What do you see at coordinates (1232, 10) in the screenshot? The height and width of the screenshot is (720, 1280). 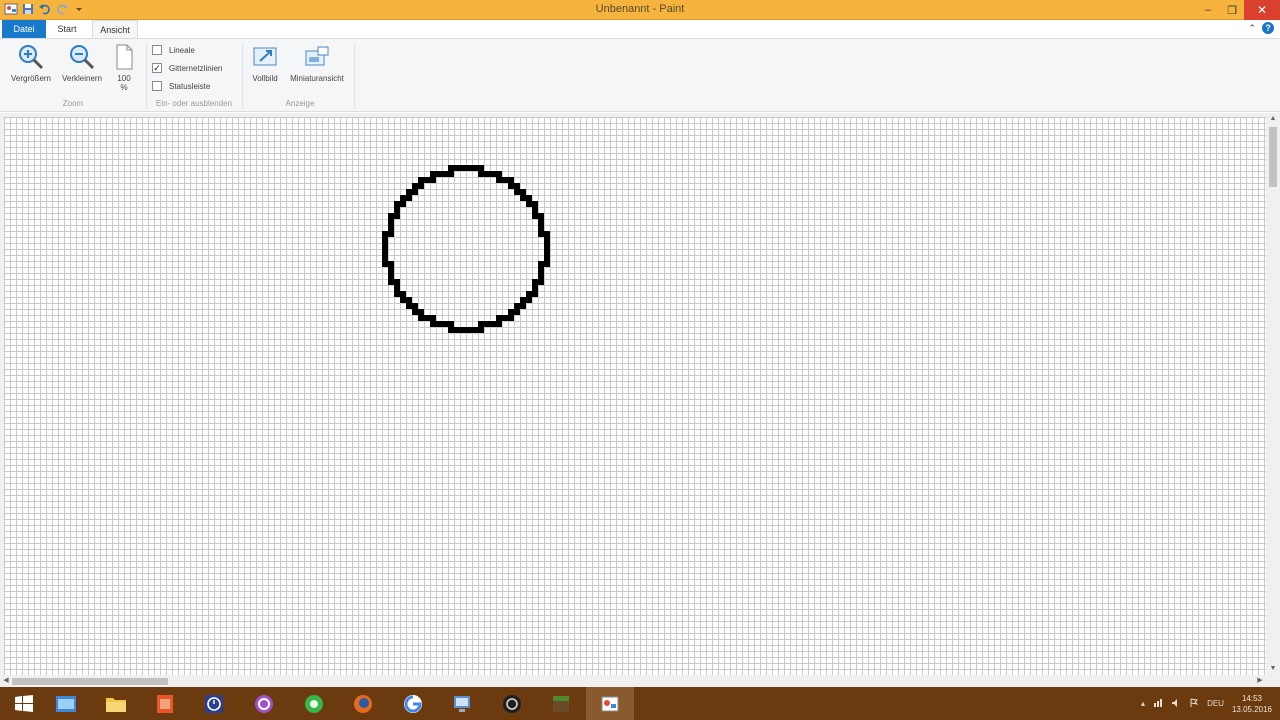 I see `maximize-button: ❐` at bounding box center [1232, 10].